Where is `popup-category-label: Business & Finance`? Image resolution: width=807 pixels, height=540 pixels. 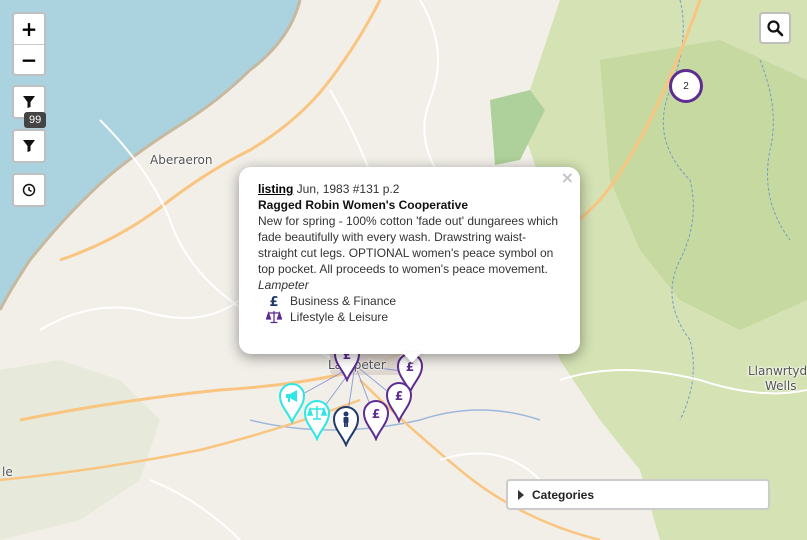
popup-category-label: Business & Finance is located at coordinates (343, 301).